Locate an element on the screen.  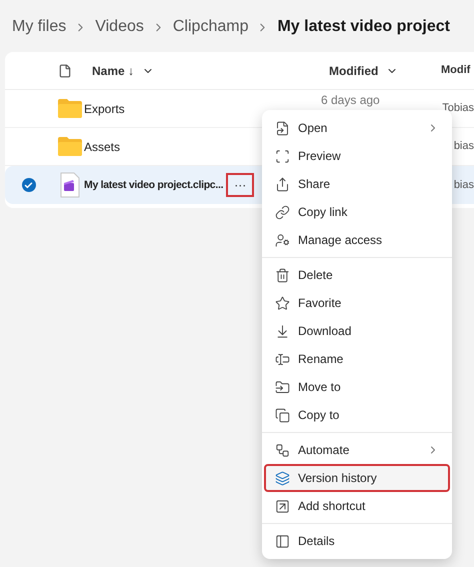
check-icon is located at coordinates (29, 185).